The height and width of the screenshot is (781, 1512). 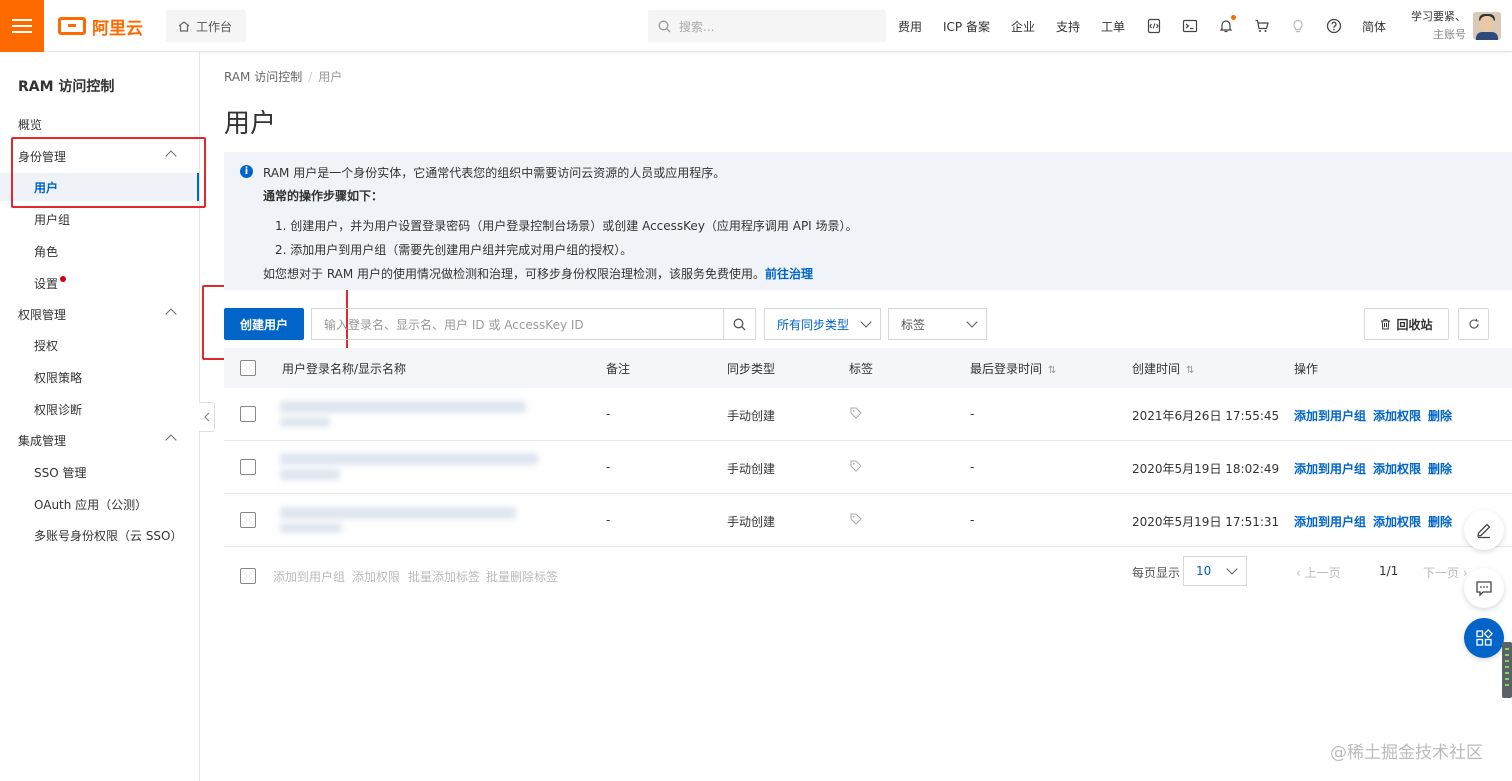 What do you see at coordinates (1318, 572) in the screenshot?
I see `prev-page-button: ‹ 上一页` at bounding box center [1318, 572].